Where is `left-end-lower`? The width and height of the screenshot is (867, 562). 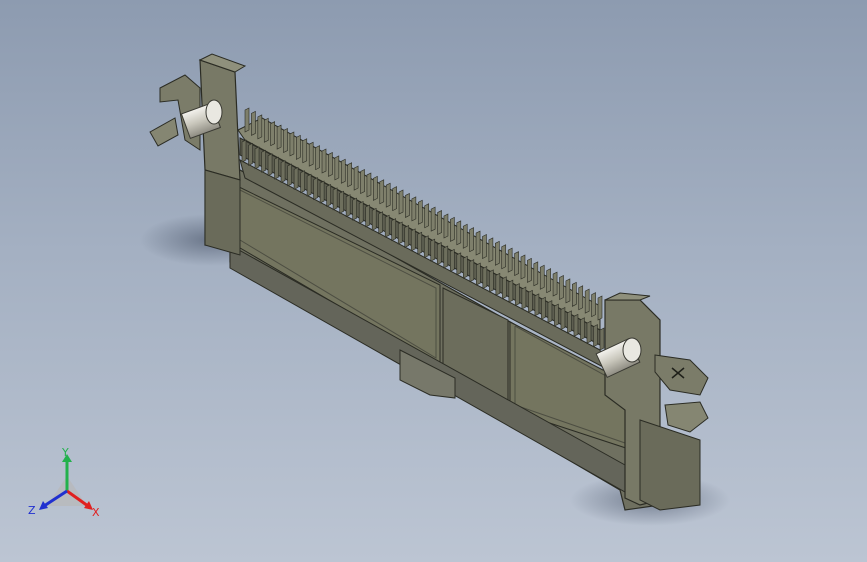 left-end-lower is located at coordinates (222, 212).